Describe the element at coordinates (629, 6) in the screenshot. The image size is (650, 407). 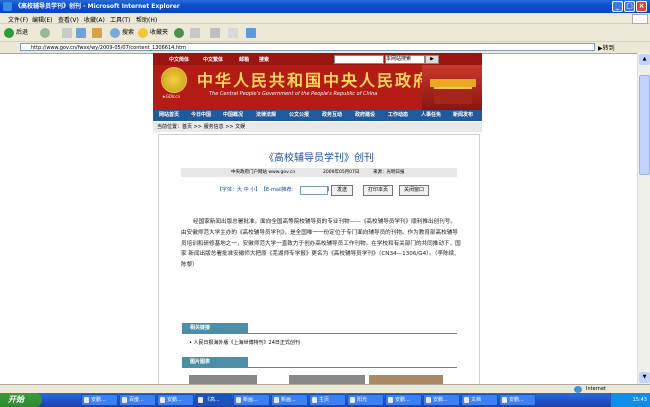
I see `maximize-button: □` at that location.